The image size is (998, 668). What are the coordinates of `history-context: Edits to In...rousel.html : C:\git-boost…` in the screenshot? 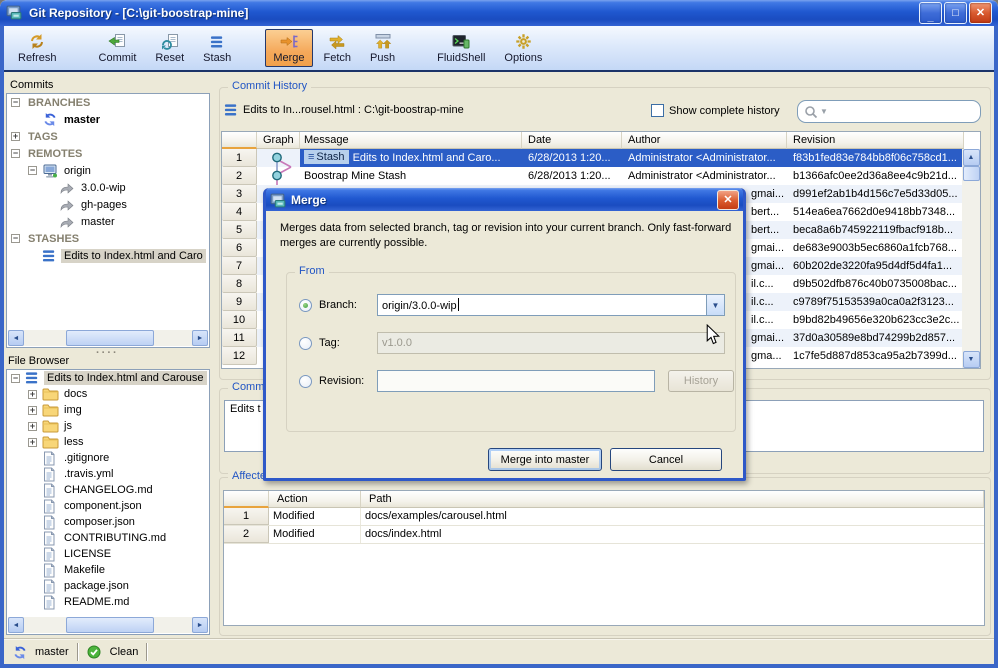 It's located at (344, 110).